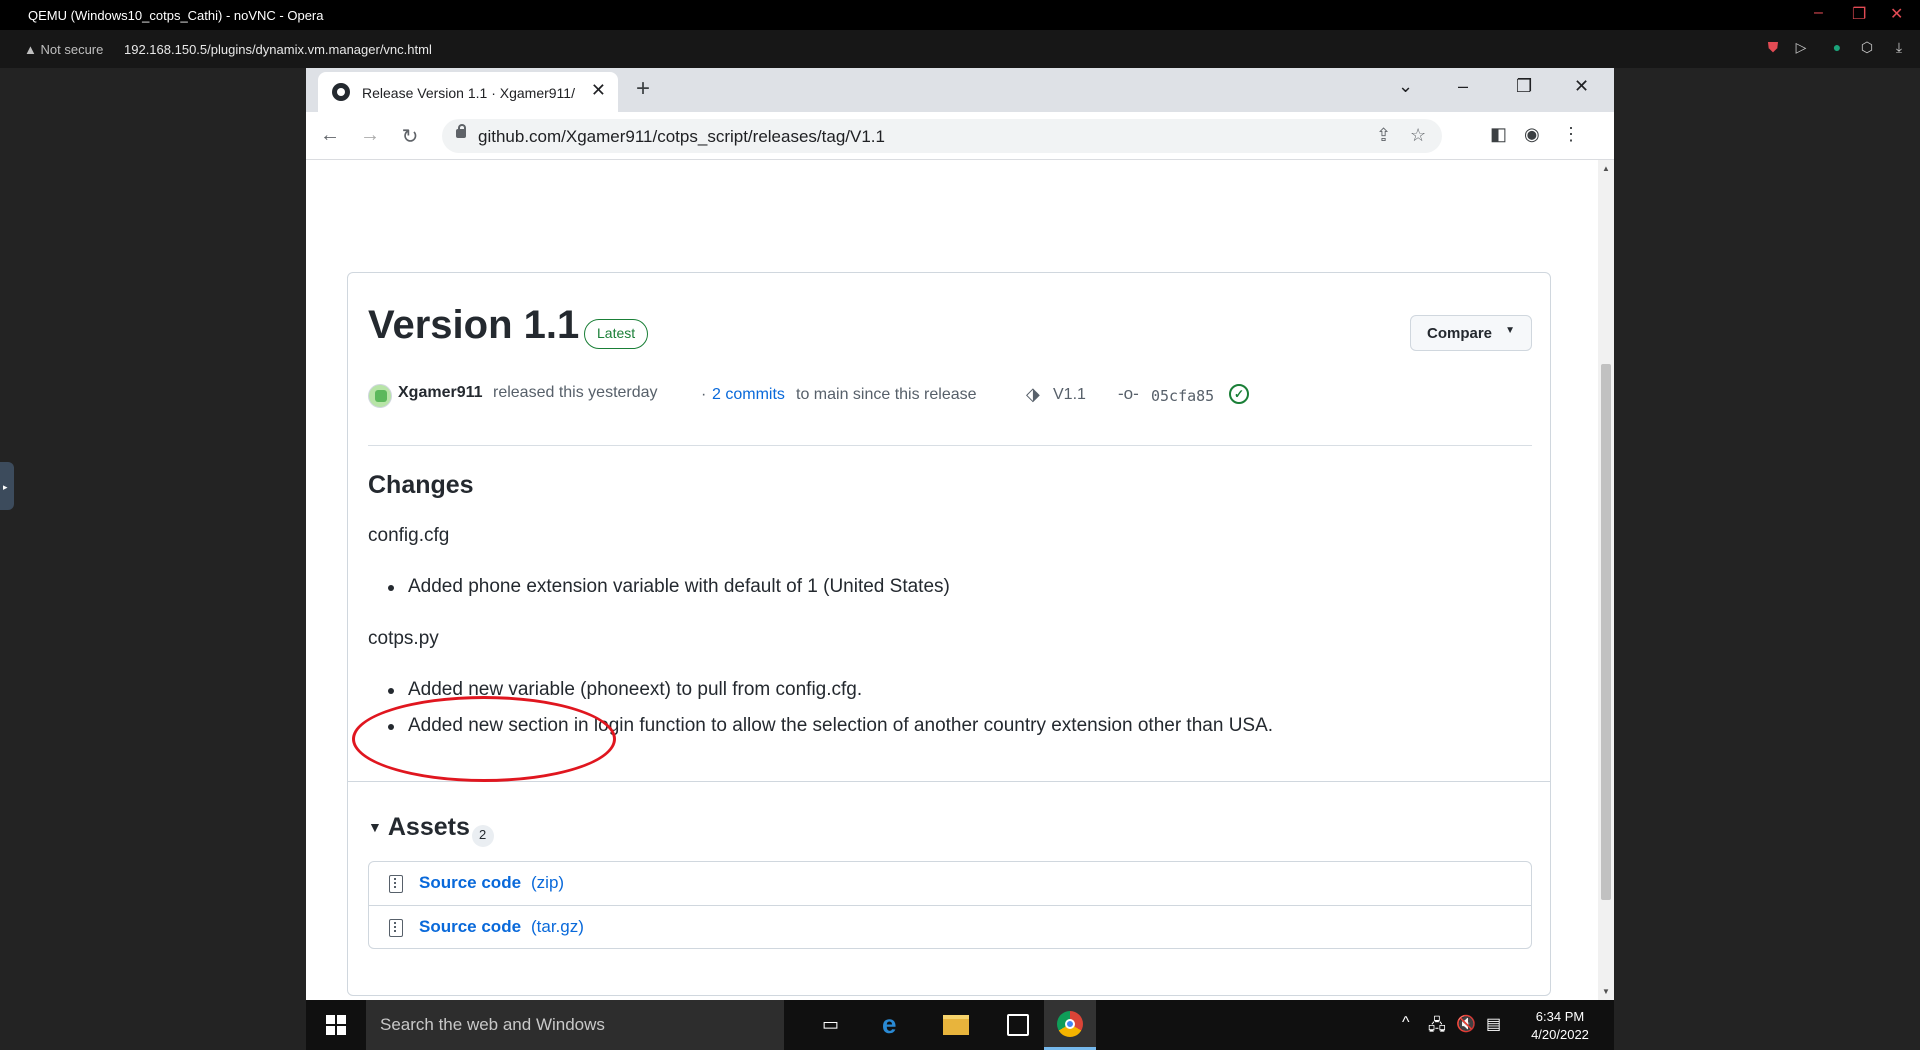 The height and width of the screenshot is (1050, 1920). Describe the element at coordinates (1859, 14) in the screenshot. I see `restore-icon: ❐` at that location.